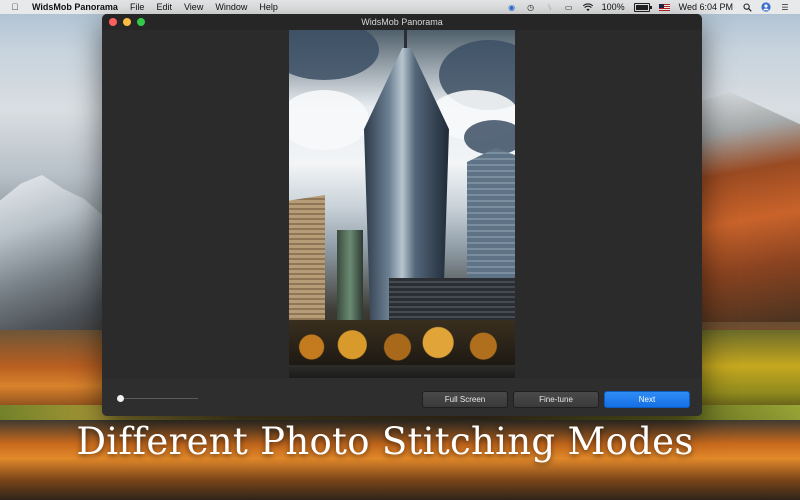 The height and width of the screenshot is (500, 800). What do you see at coordinates (647, 399) in the screenshot?
I see `next-button: Next` at bounding box center [647, 399].